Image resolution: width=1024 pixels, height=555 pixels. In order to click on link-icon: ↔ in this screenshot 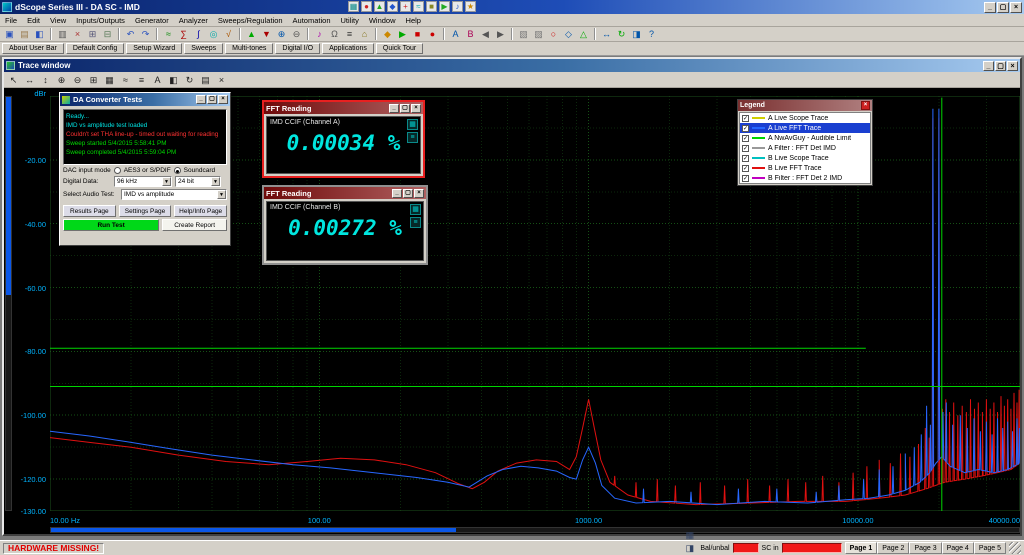, I will do `click(606, 34)`.